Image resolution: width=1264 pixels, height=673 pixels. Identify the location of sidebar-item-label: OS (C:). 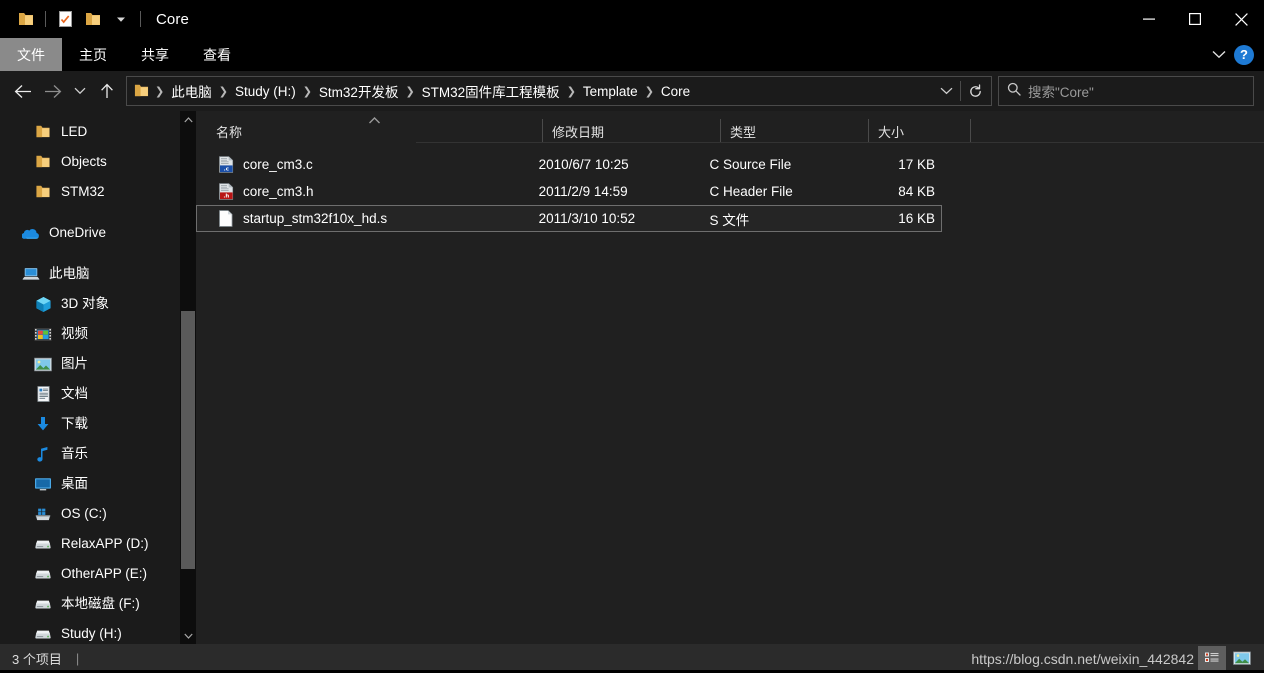
(84, 514).